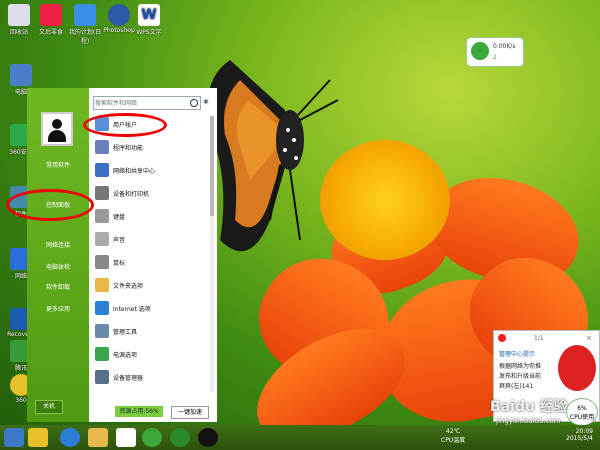  What do you see at coordinates (141, 103) in the screenshot?
I see `search-input` at bounding box center [141, 103].